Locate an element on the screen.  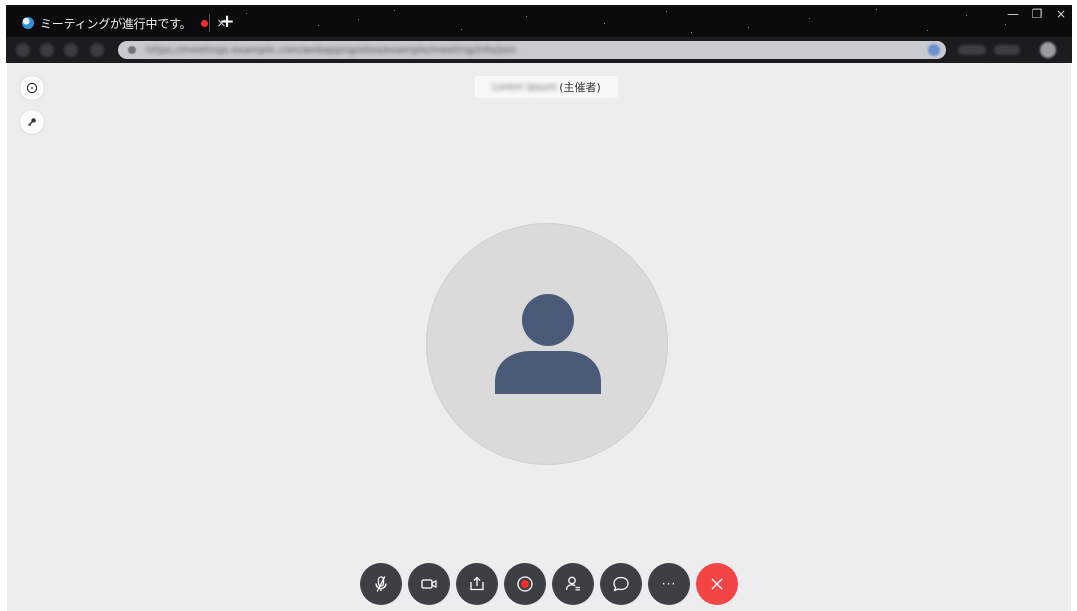
participants-button is located at coordinates (573, 584).